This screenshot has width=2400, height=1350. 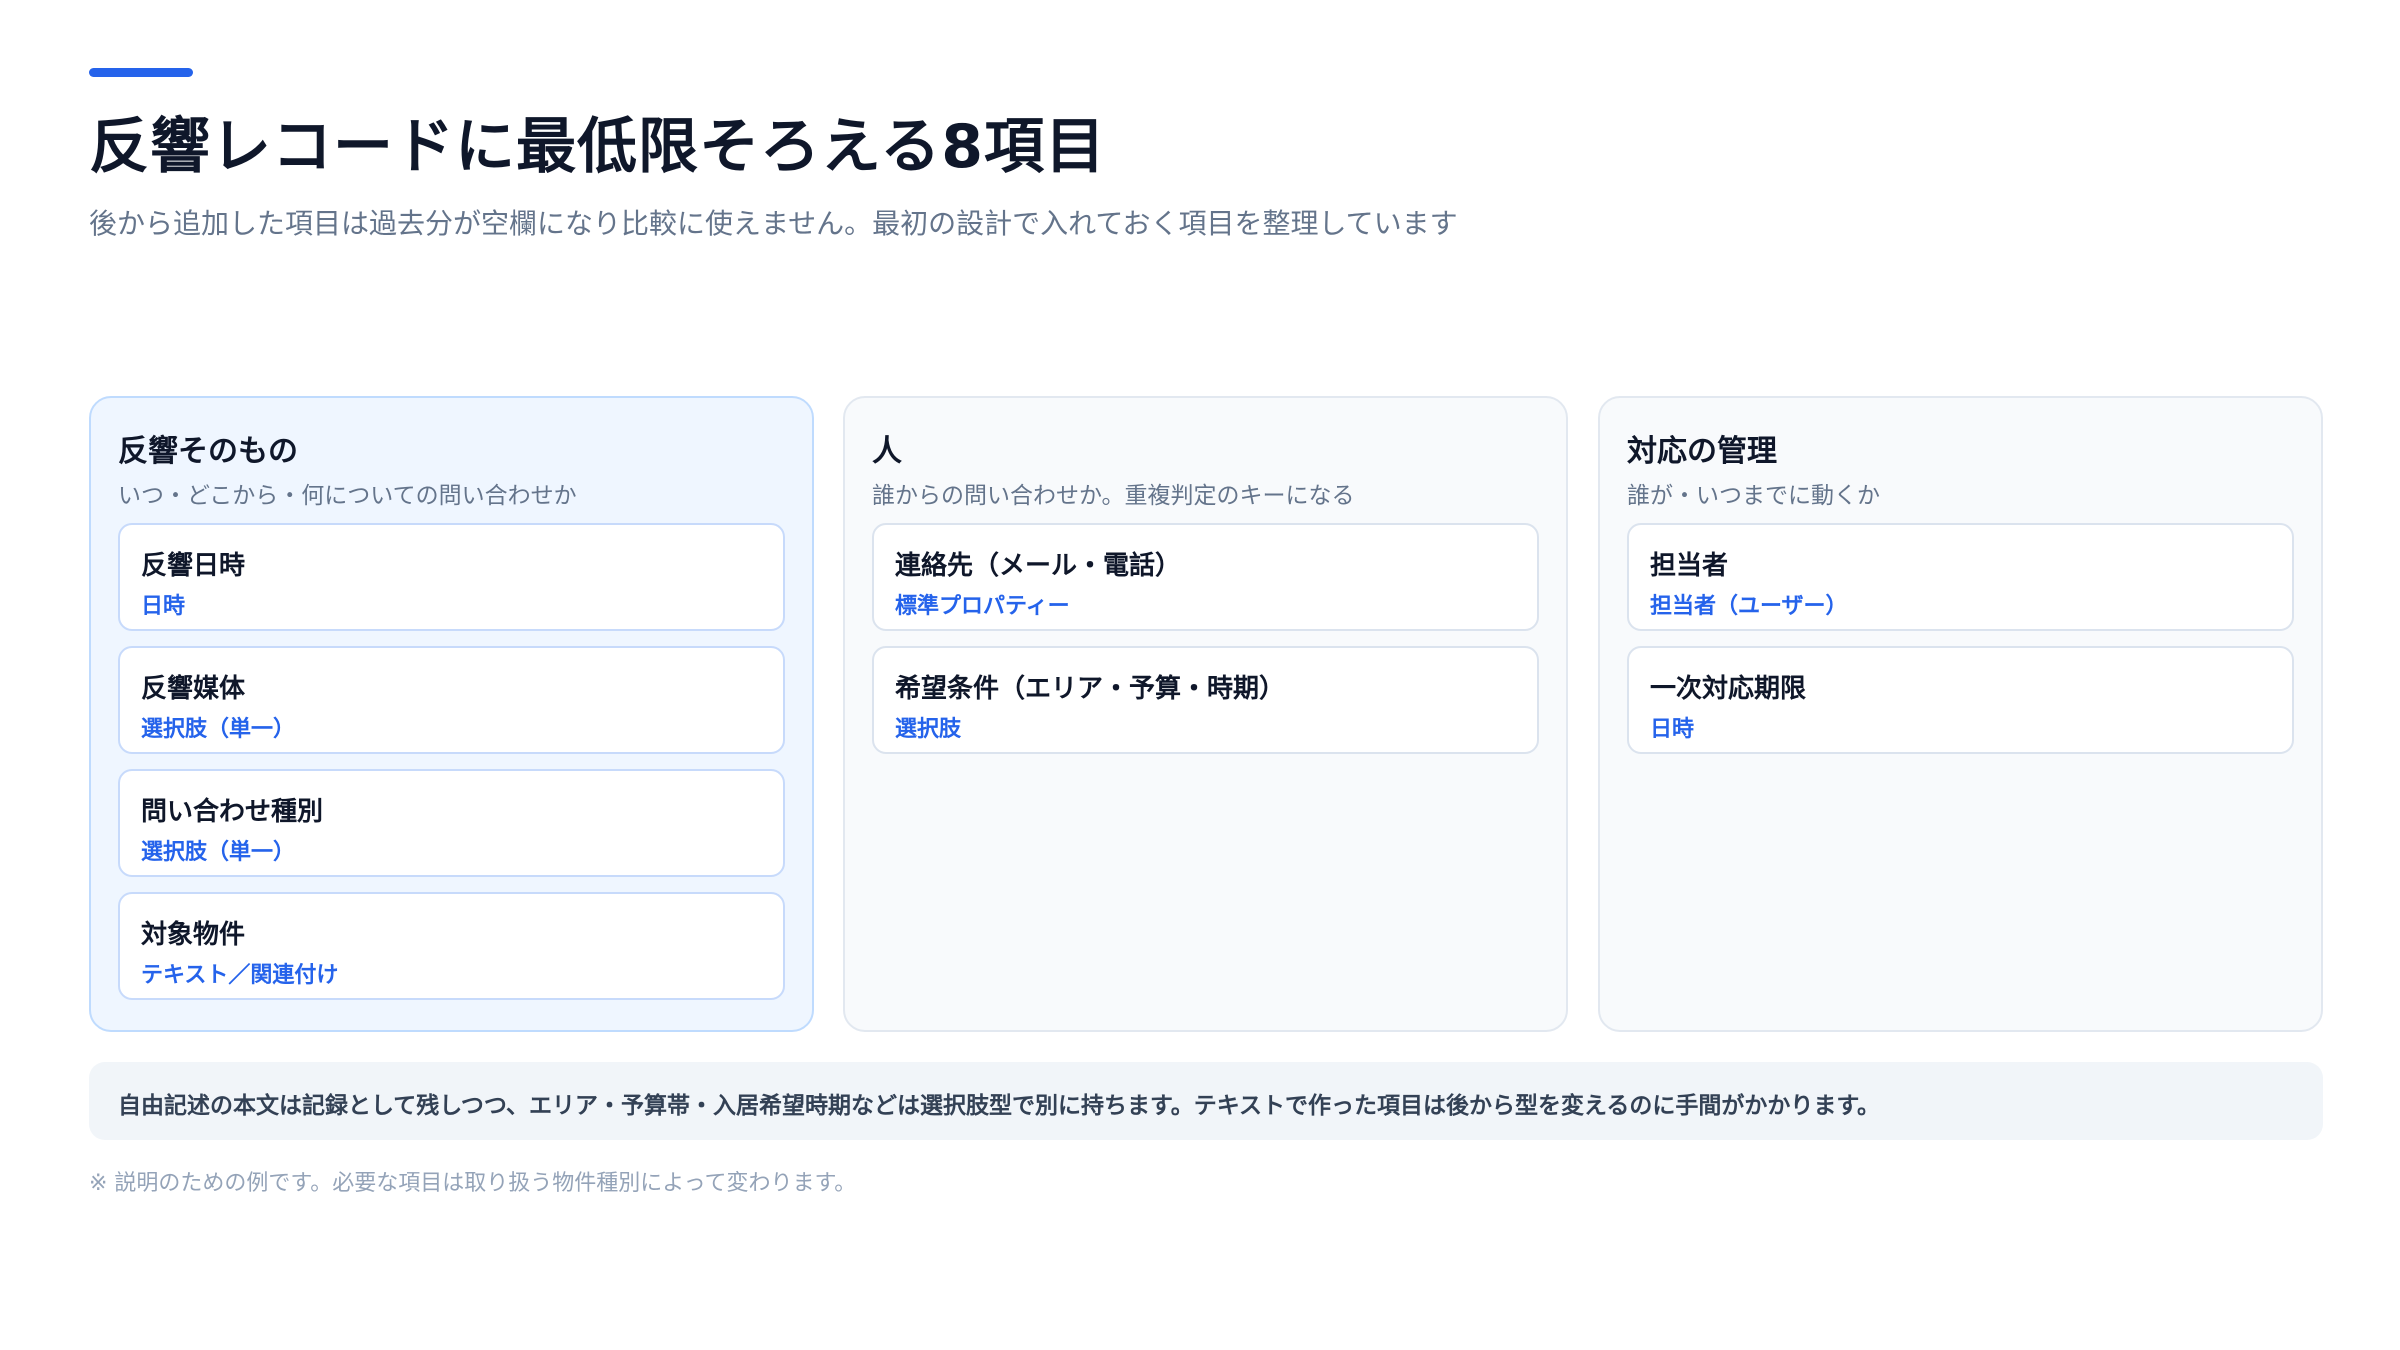 I want to click on field-name: 反響媒体, so click(x=193, y=689).